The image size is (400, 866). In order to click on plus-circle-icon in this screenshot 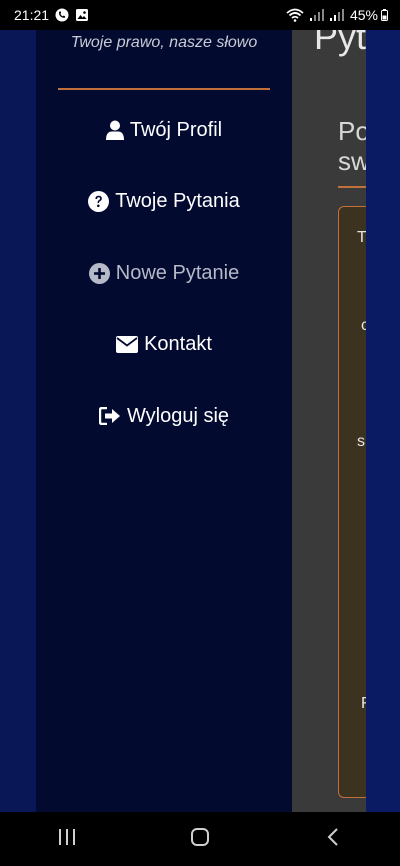, I will do `click(99, 273)`.